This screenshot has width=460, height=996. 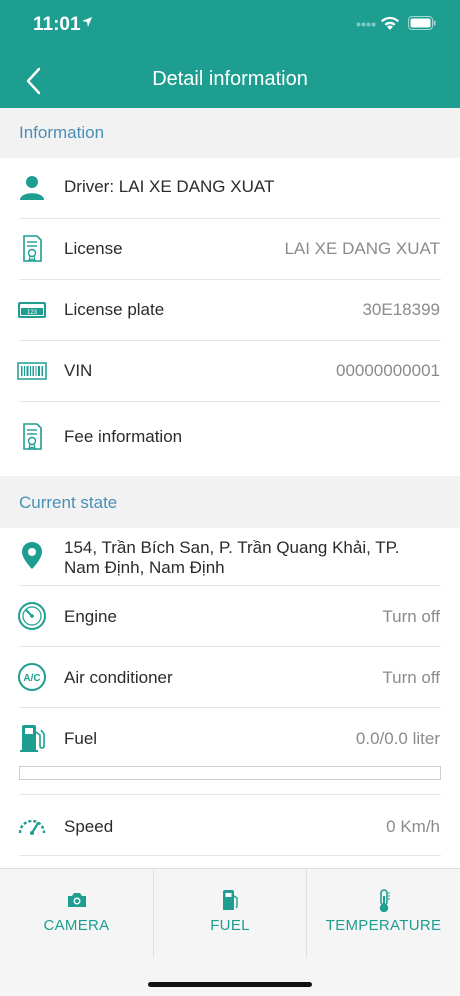 What do you see at coordinates (384, 901) in the screenshot?
I see `thermometer-icon` at bounding box center [384, 901].